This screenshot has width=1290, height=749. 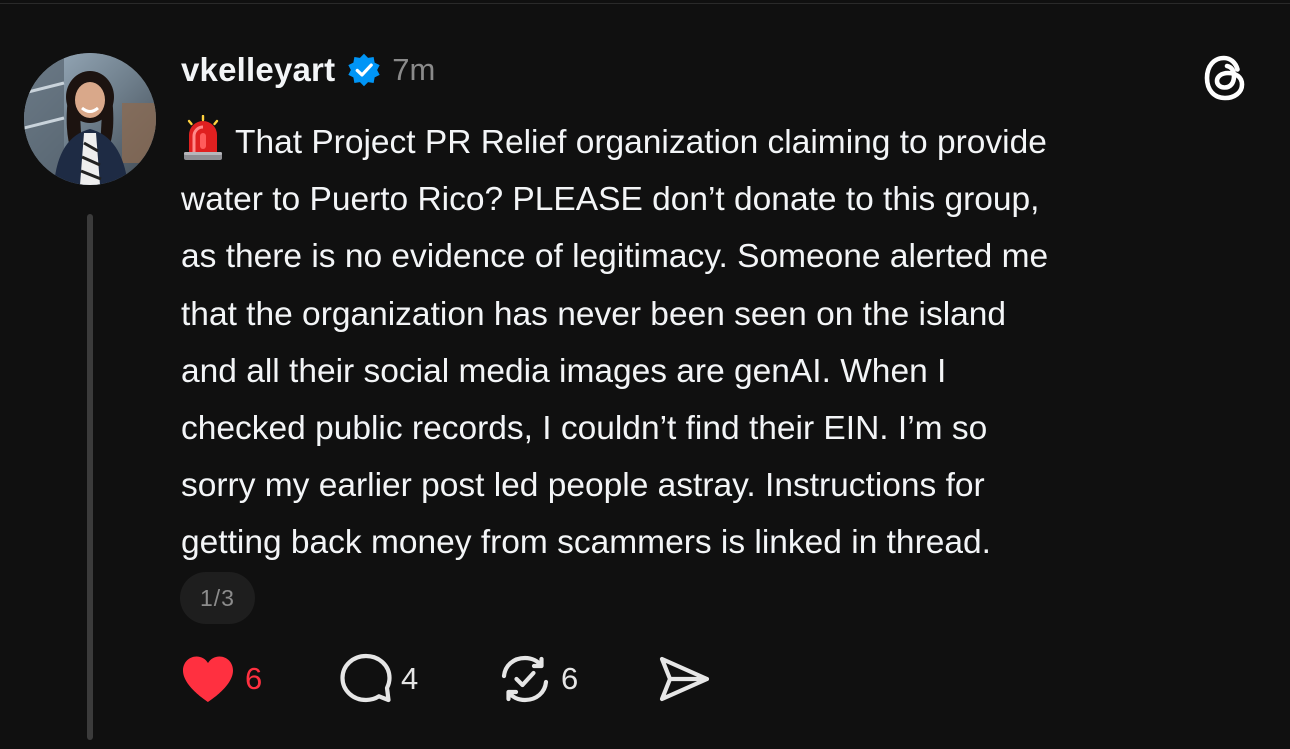 What do you see at coordinates (203, 137) in the screenshot?
I see `siren-emoji-icon` at bounding box center [203, 137].